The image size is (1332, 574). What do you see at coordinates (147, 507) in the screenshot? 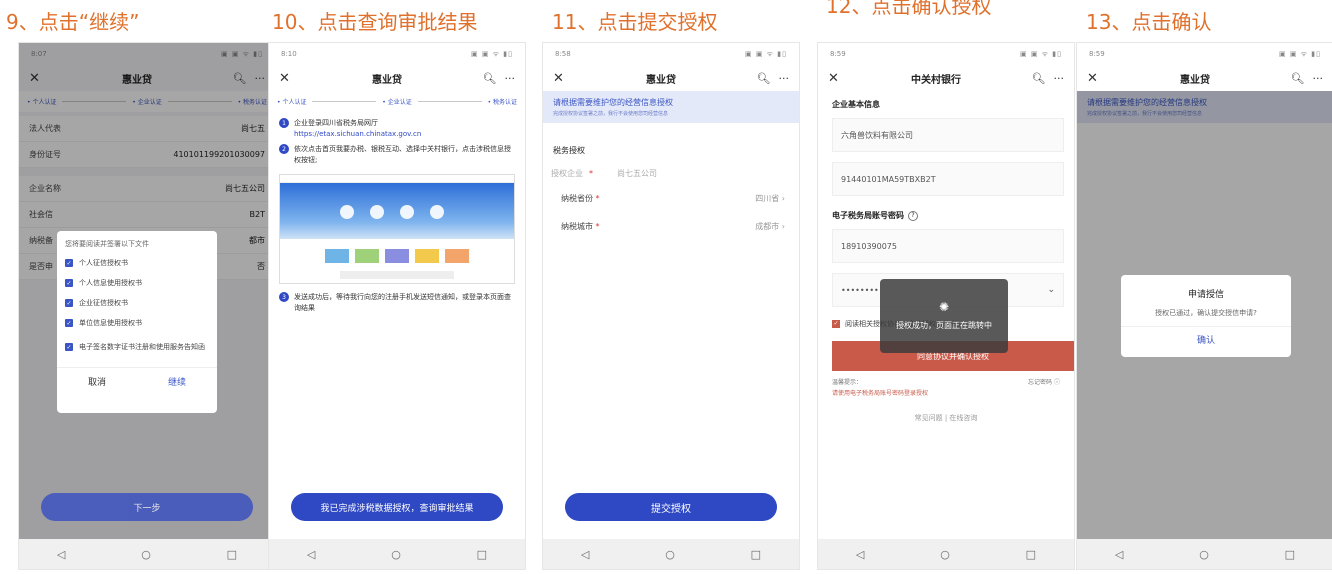
I see `next-button: 下一步` at bounding box center [147, 507].